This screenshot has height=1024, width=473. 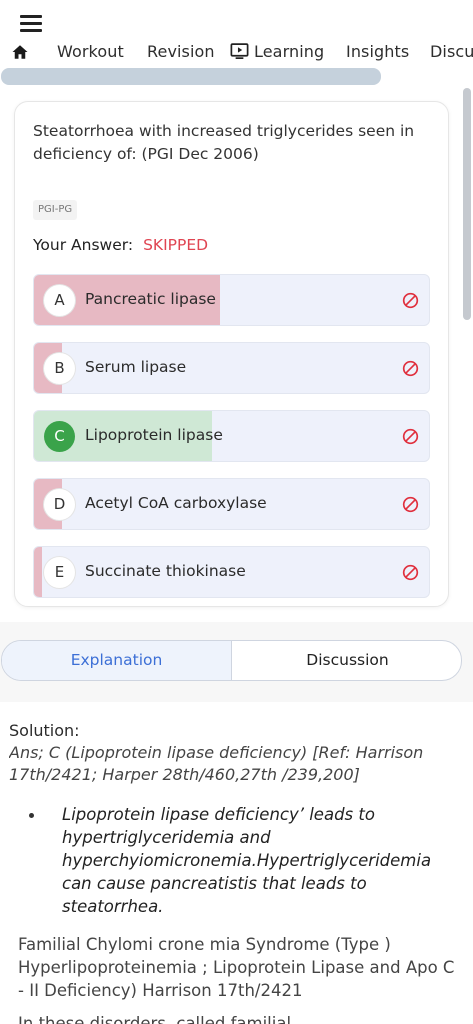 I want to click on option-e: E Succinate thiokinase, so click(x=231, y=572).